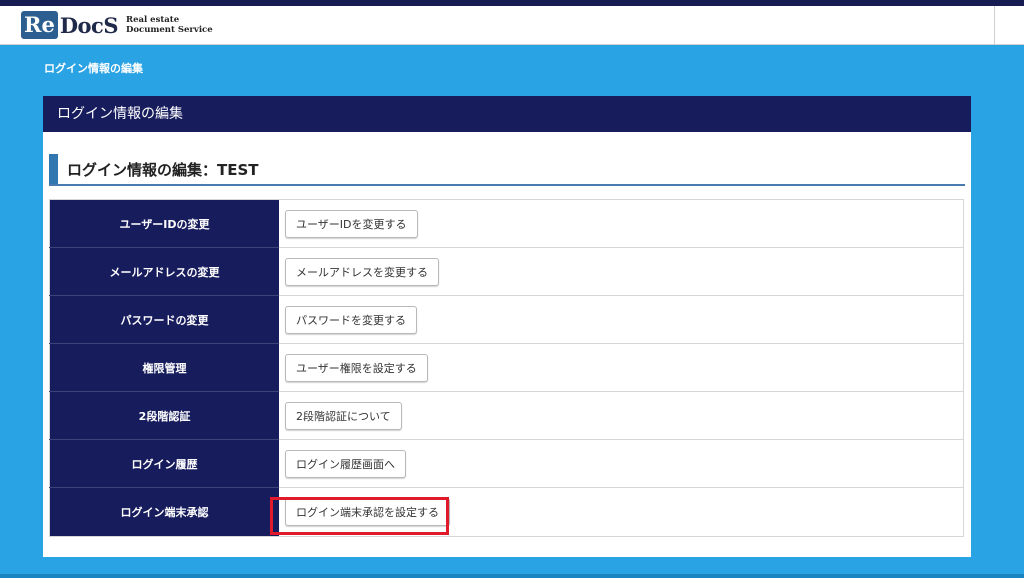  Describe the element at coordinates (621, 415) in the screenshot. I see `row-action: 2段階認証について` at that location.